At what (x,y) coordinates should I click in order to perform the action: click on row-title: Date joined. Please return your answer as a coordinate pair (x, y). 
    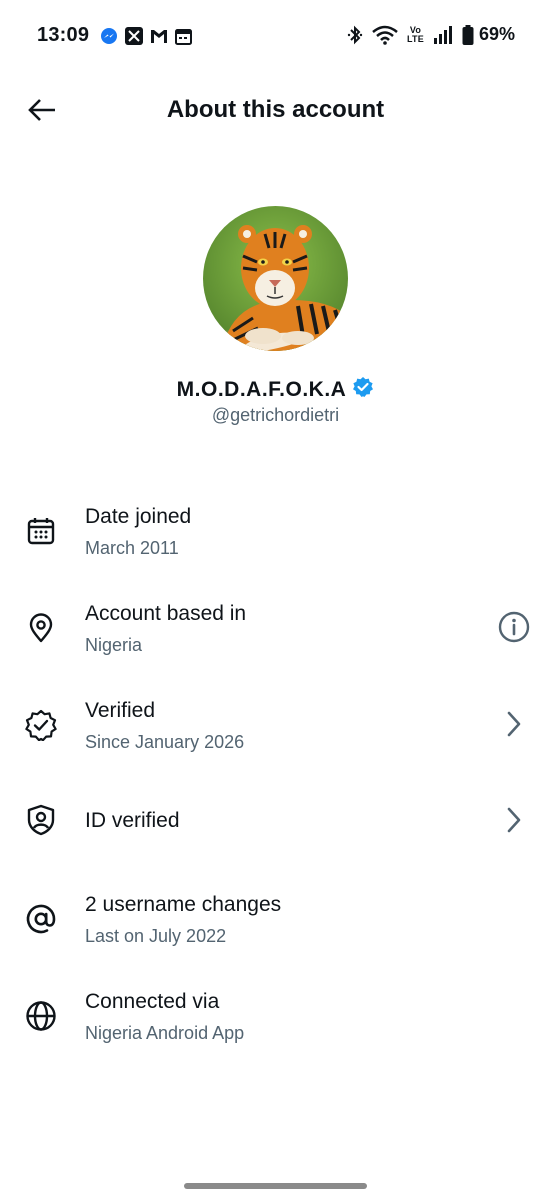
    Looking at the image, I should click on (138, 516).